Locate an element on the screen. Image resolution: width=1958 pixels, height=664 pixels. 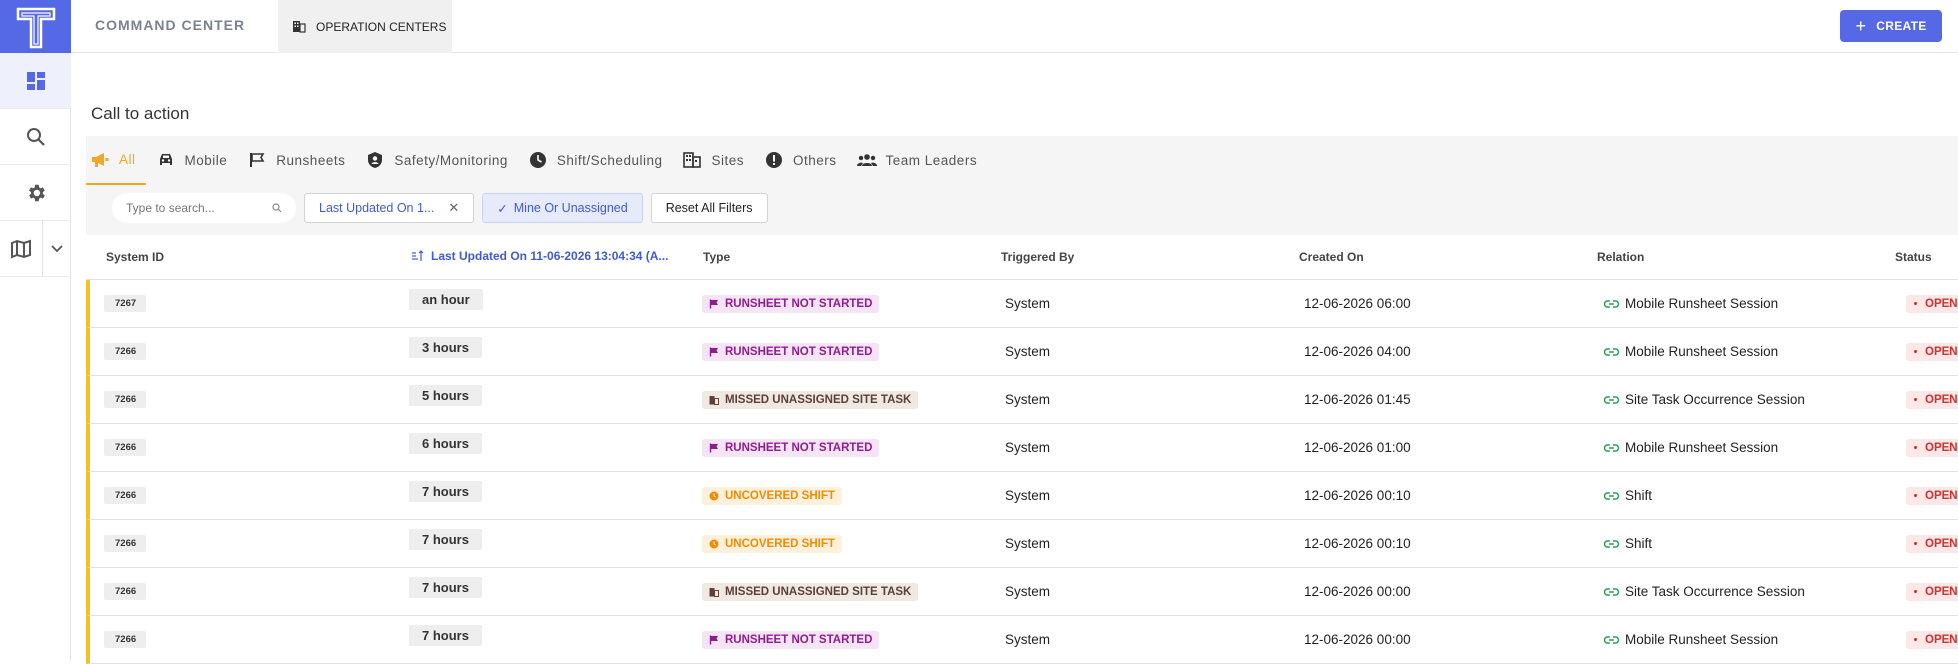
sidebar-item-search is located at coordinates (35, 137).